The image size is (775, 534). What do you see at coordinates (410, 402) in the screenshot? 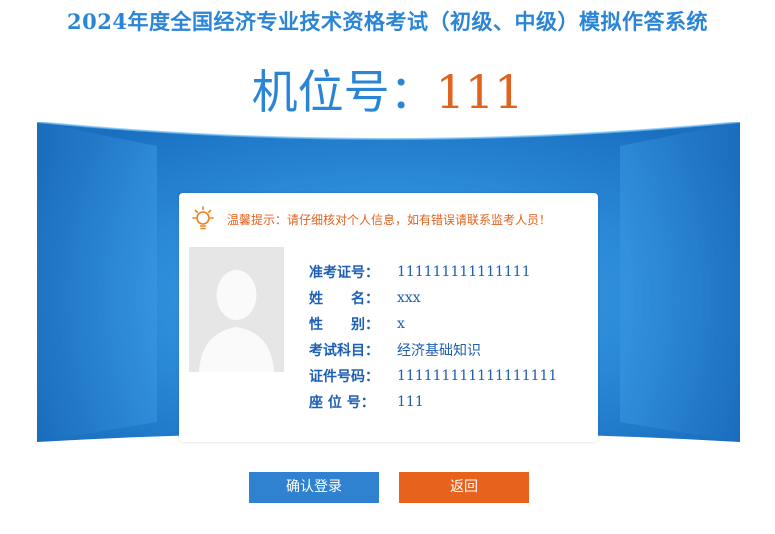
I see `info-value: 111` at bounding box center [410, 402].